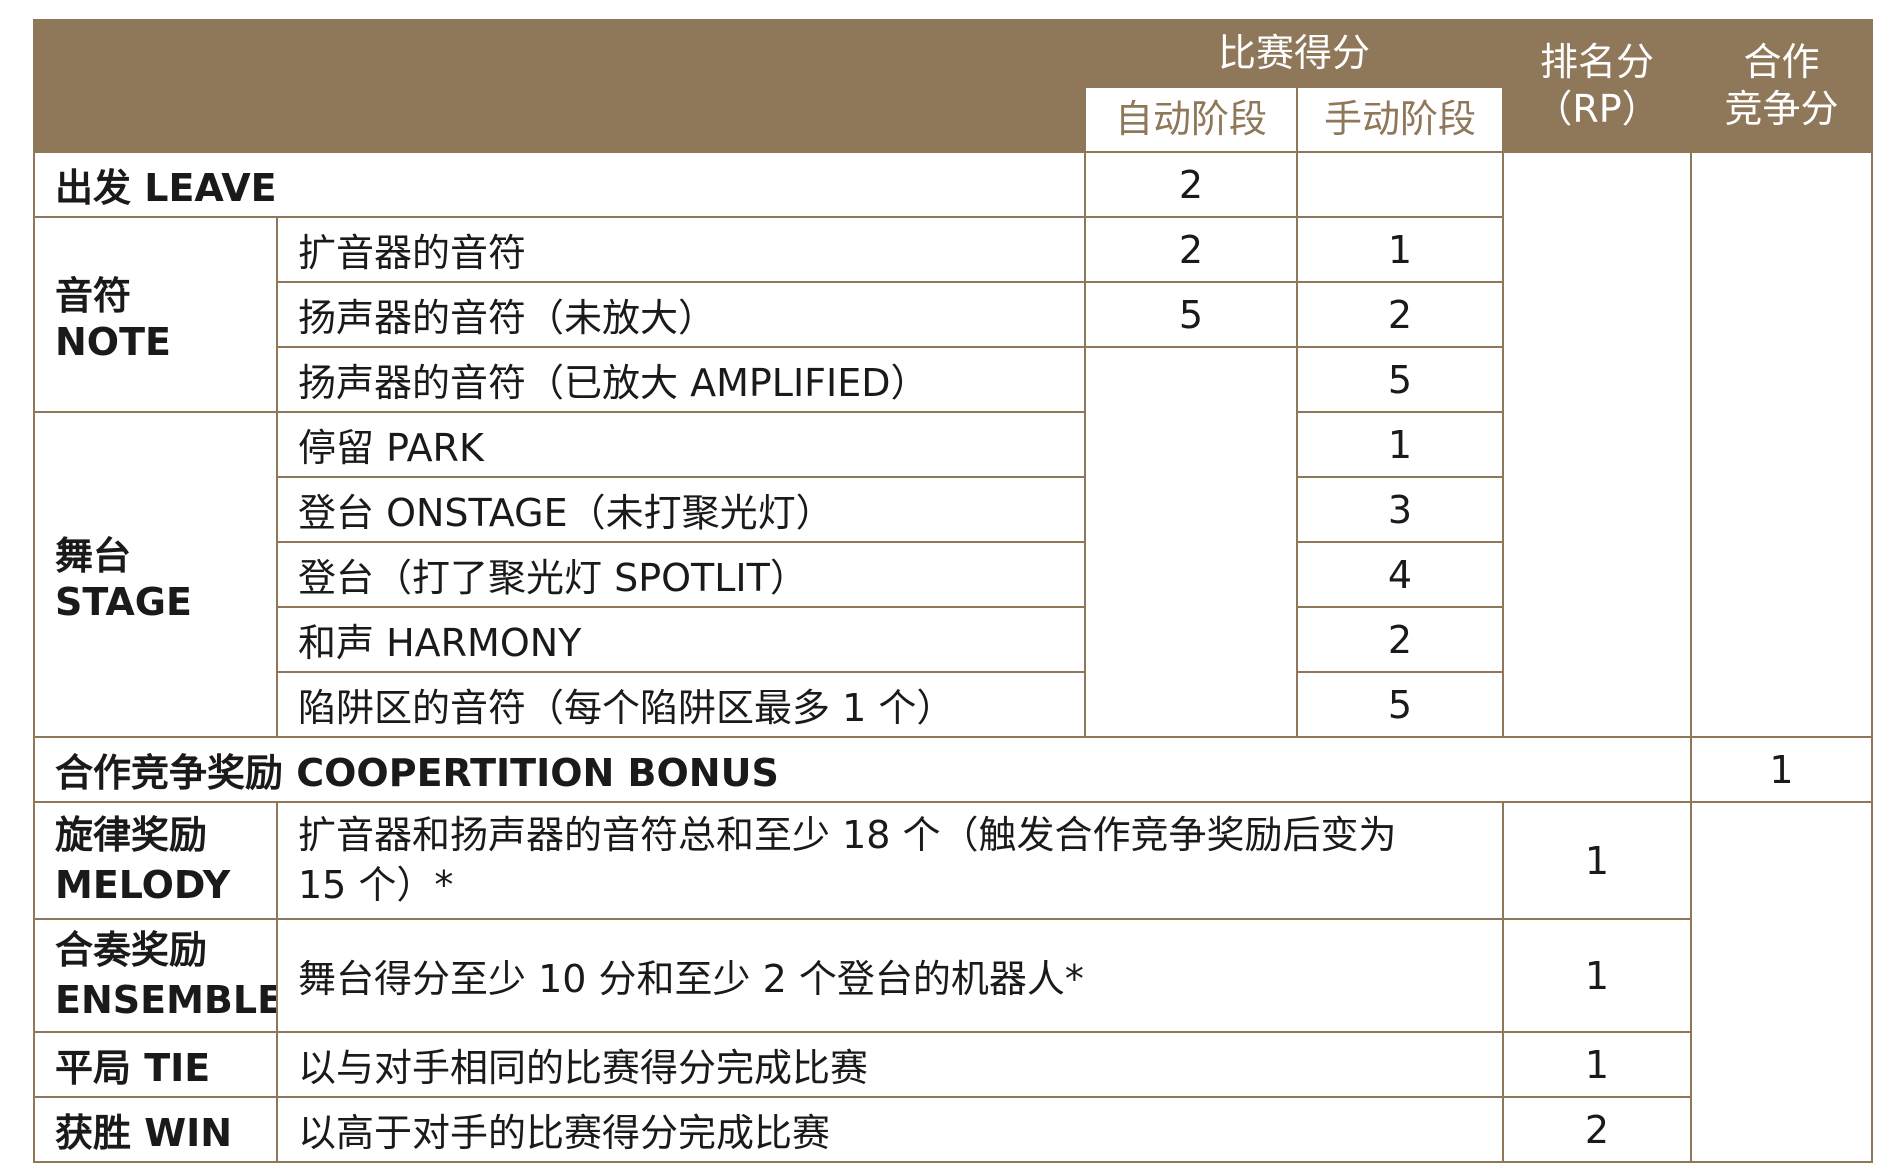  I want to click on melody-desc-line1: 扩音器和扬声器的音符总和至少 18 个（触发合作竞争奖励后变为, so click(847, 835).